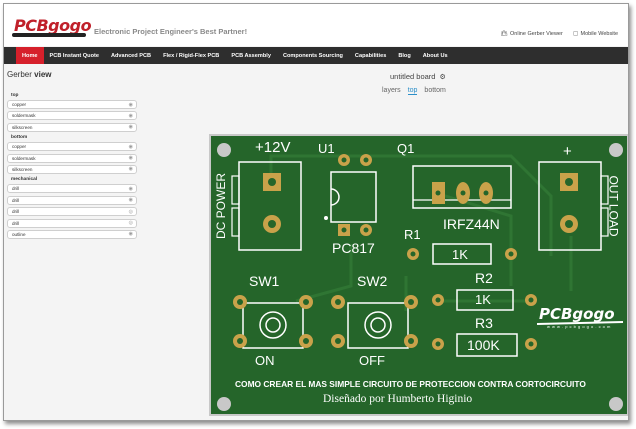  What do you see at coordinates (484, 278) in the screenshot?
I see `silk-r2: R2` at bounding box center [484, 278].